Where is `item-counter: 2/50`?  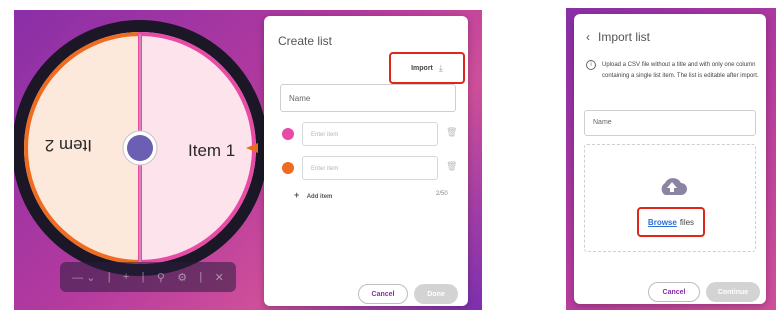
item-counter: 2/50 is located at coordinates (442, 194).